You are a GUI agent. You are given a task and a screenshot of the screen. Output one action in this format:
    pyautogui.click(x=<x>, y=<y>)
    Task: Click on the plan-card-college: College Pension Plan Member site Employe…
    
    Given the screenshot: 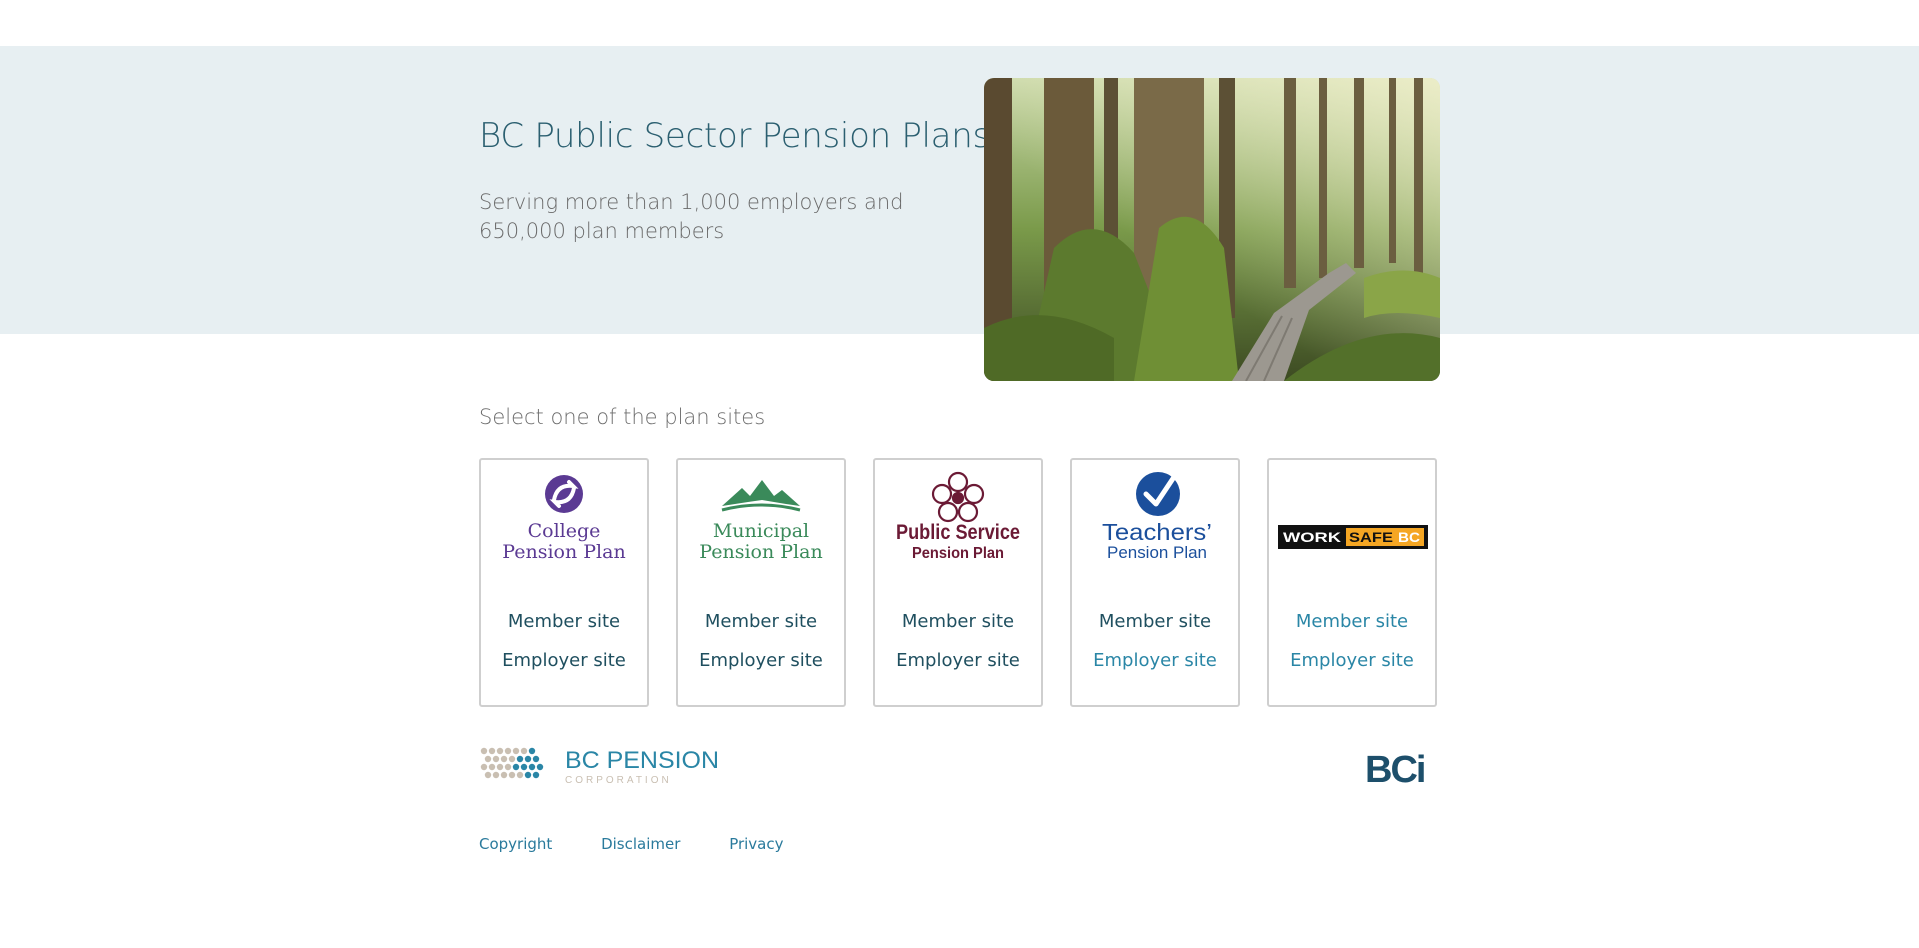 What is the action you would take?
    pyautogui.click(x=564, y=582)
    